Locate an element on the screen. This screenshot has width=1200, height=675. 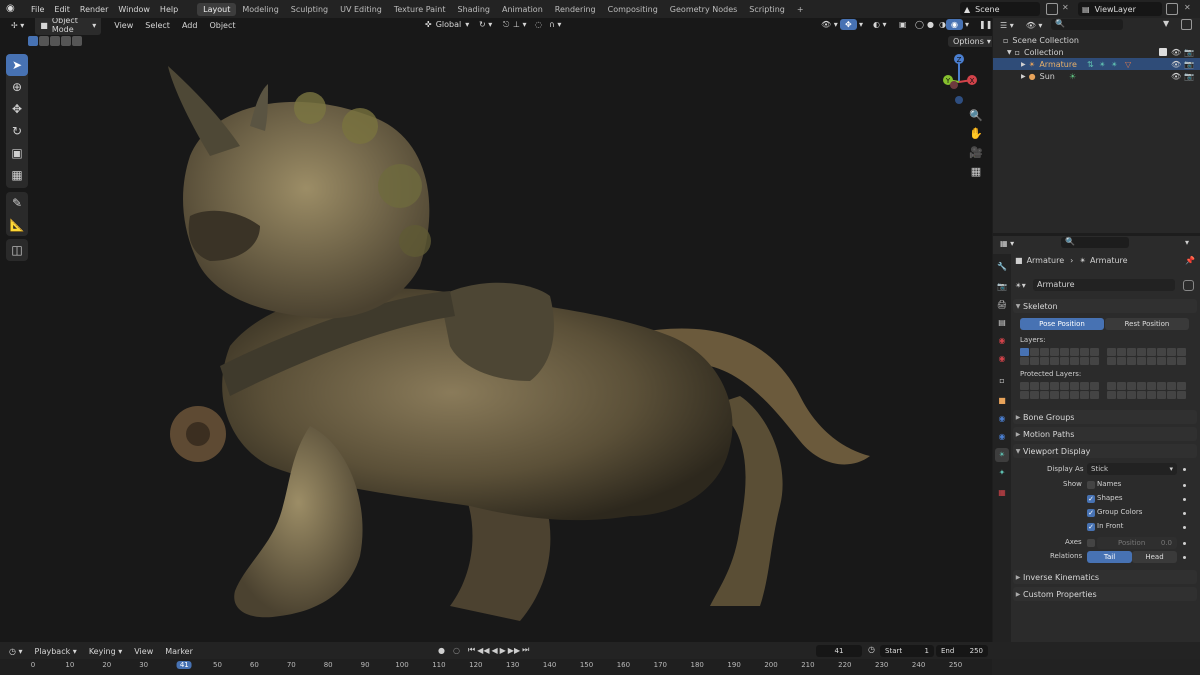
delete-scene-icon: ✕ is located at coordinates (1065, 7).